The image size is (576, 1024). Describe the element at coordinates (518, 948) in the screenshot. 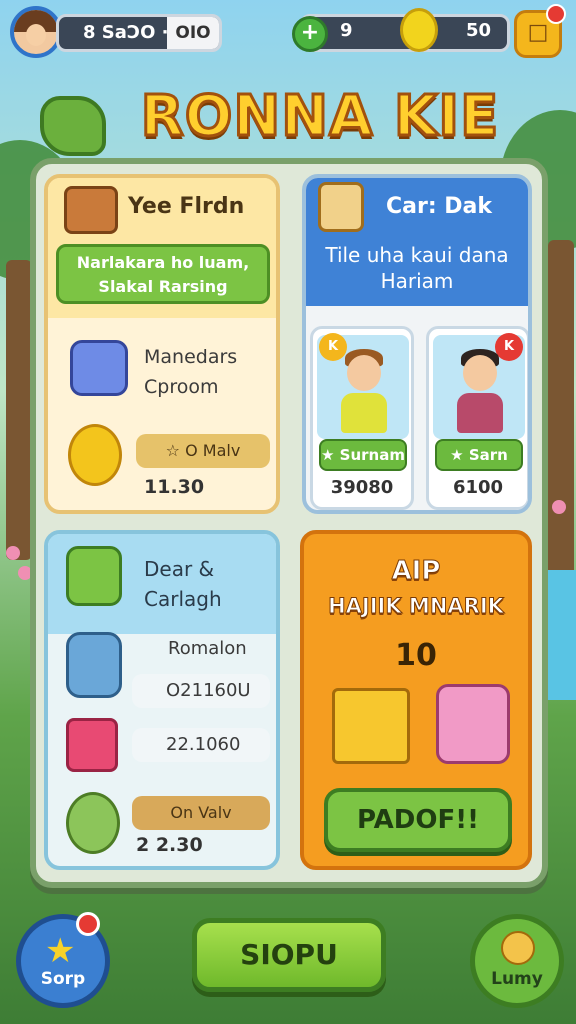

I see `bear-icon` at that location.